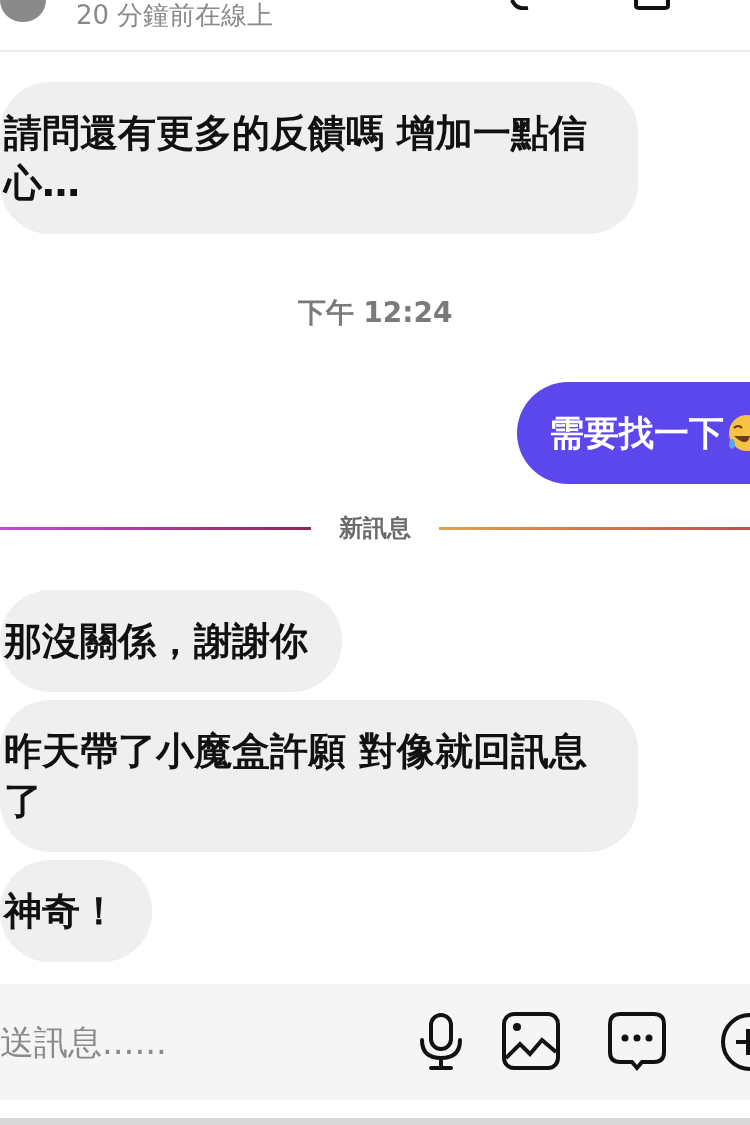 The image size is (750, 1125). What do you see at coordinates (531, 1042) in the screenshot?
I see `image-icon` at bounding box center [531, 1042].